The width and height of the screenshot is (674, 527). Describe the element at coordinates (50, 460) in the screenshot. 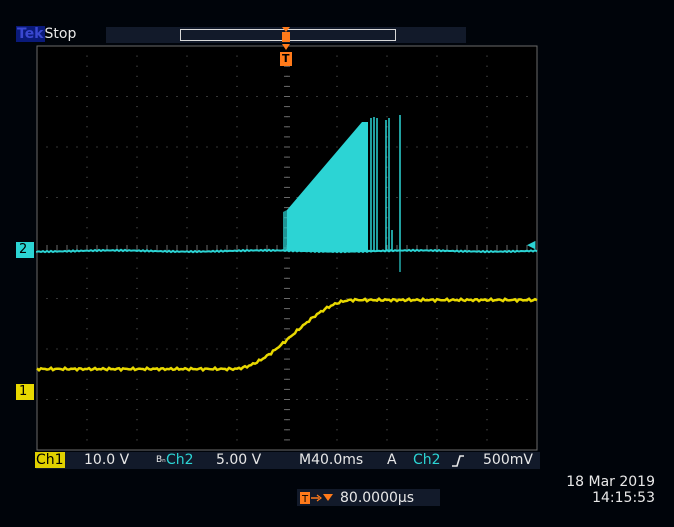

I see `ch1-readout: Ch1` at that location.